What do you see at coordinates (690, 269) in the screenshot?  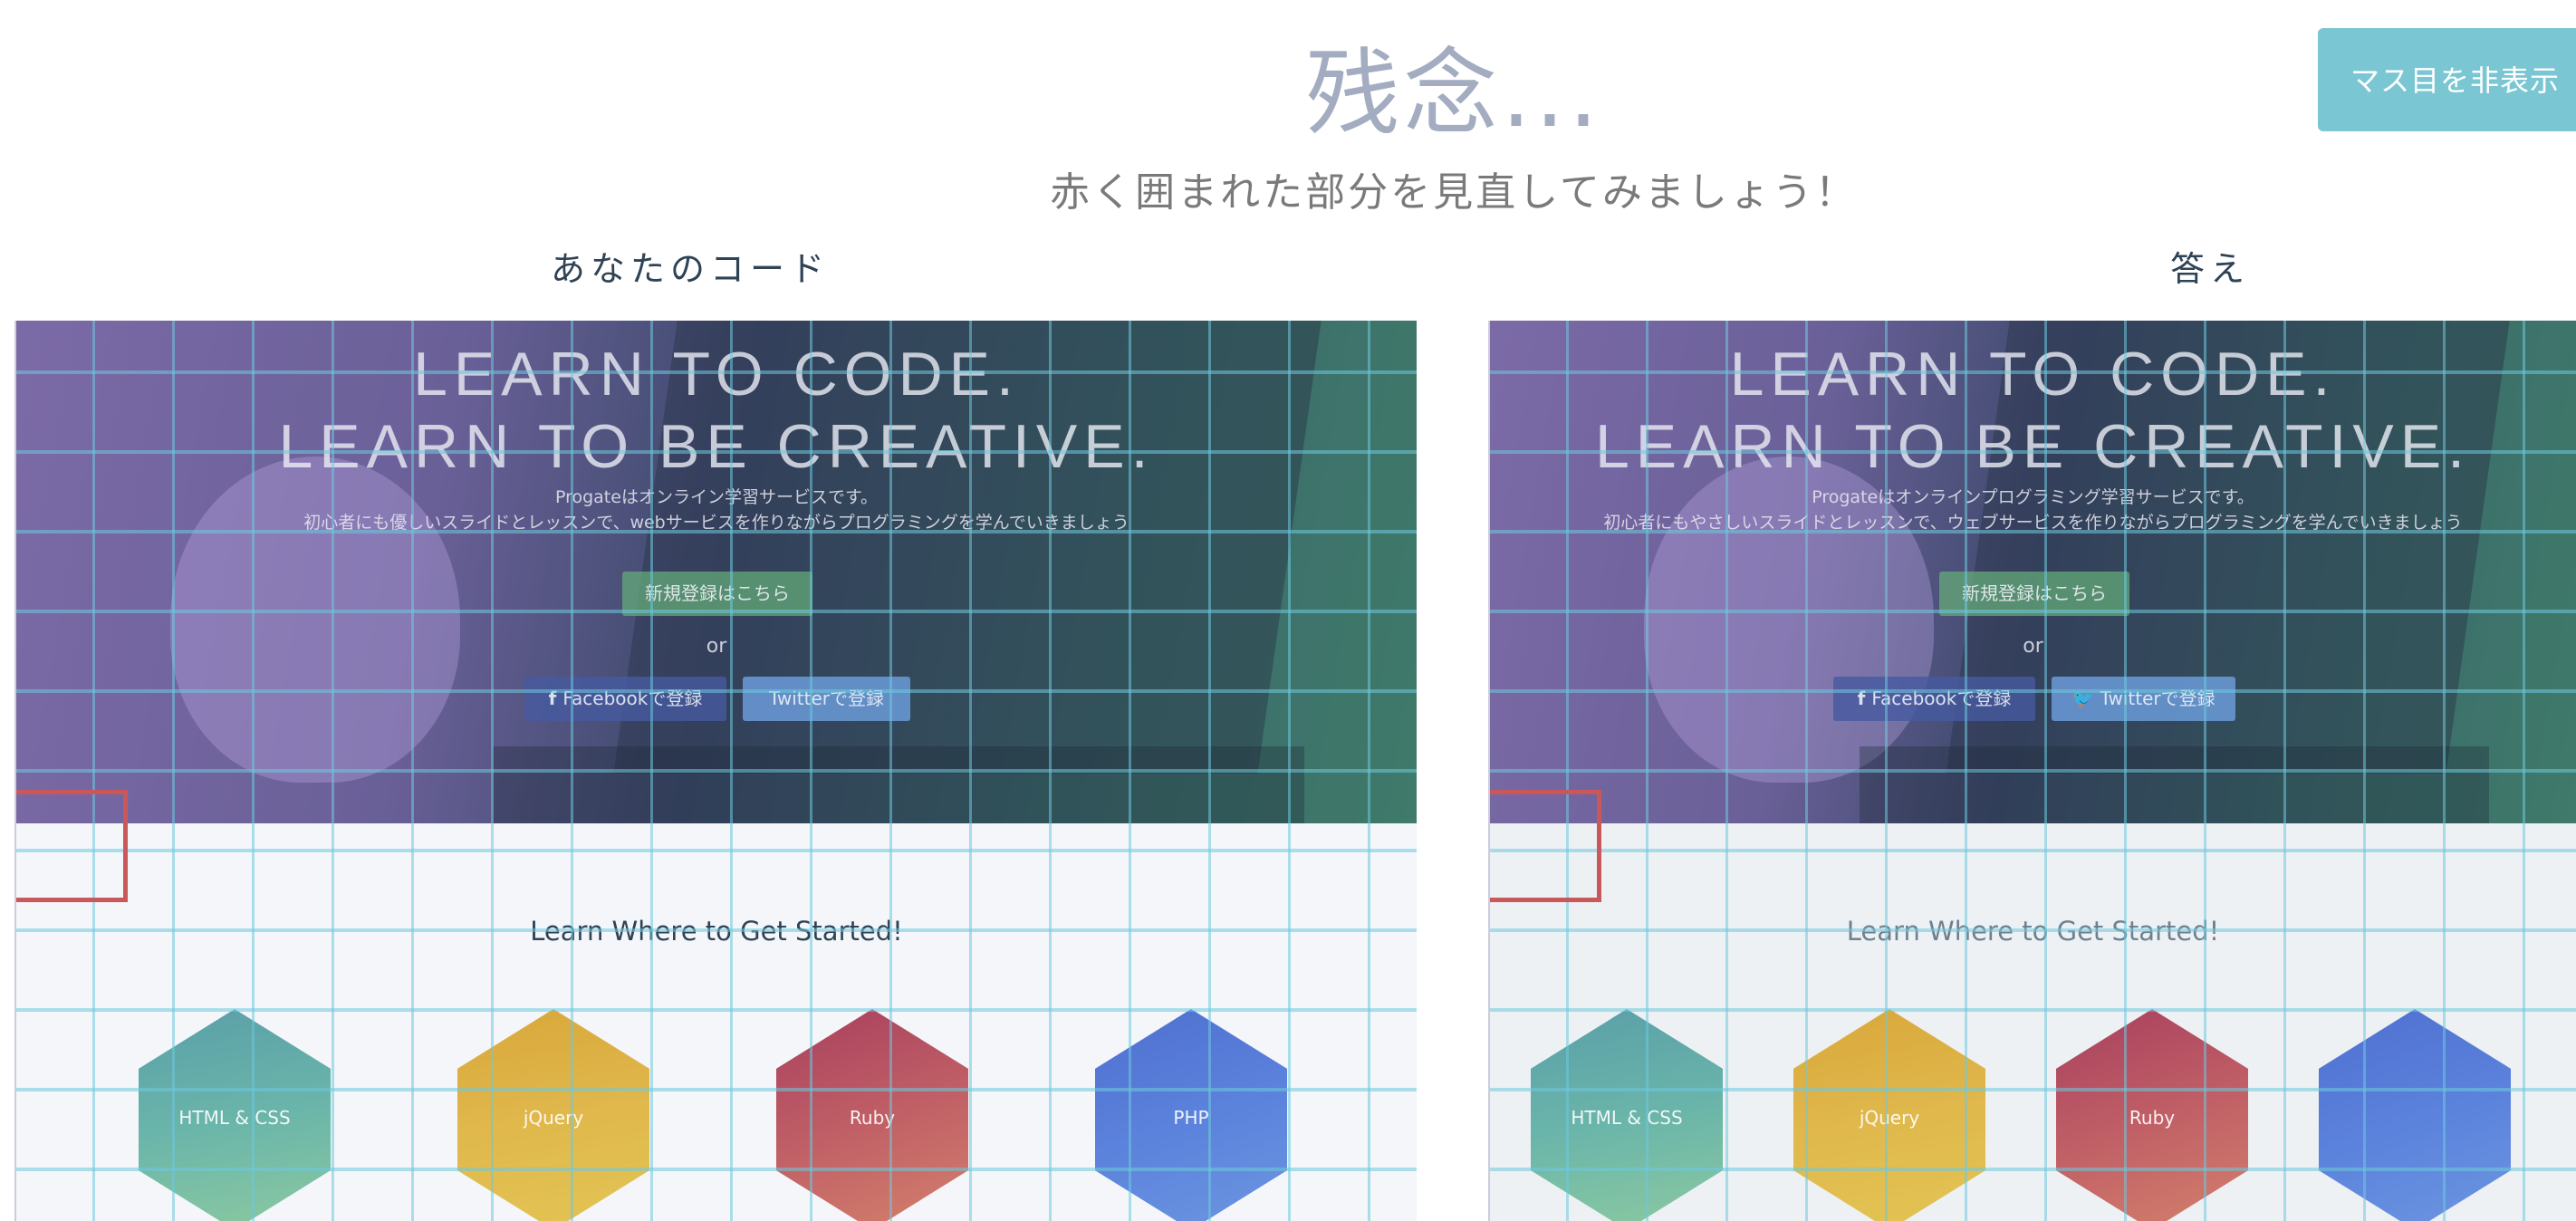 I see `your-code-label: あなたのコード` at bounding box center [690, 269].